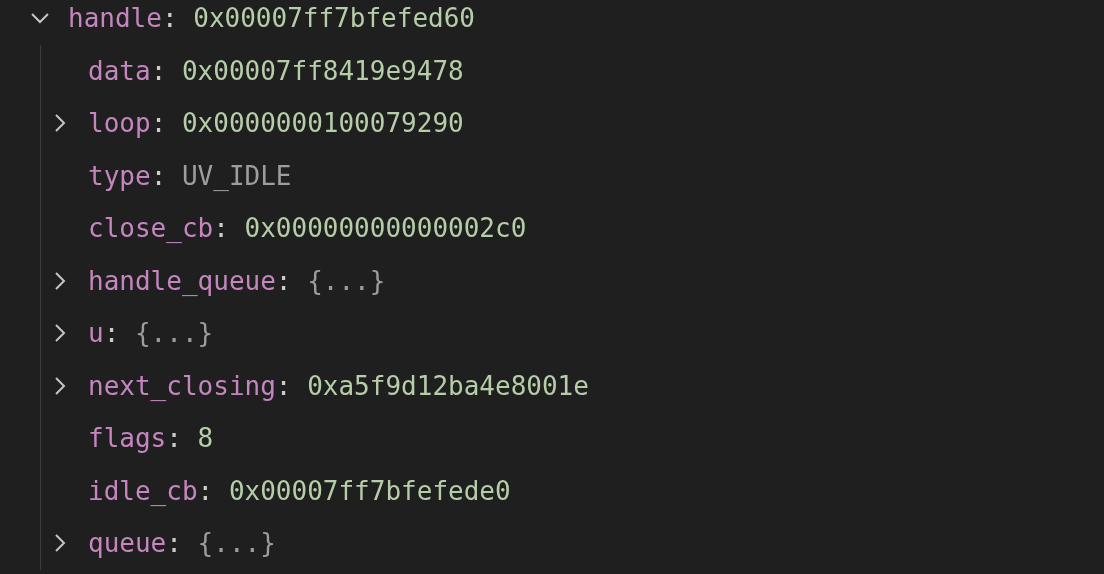 This screenshot has width=1104, height=574. What do you see at coordinates (182, 543) in the screenshot?
I see `variable-entry: queue: {...}` at bounding box center [182, 543].